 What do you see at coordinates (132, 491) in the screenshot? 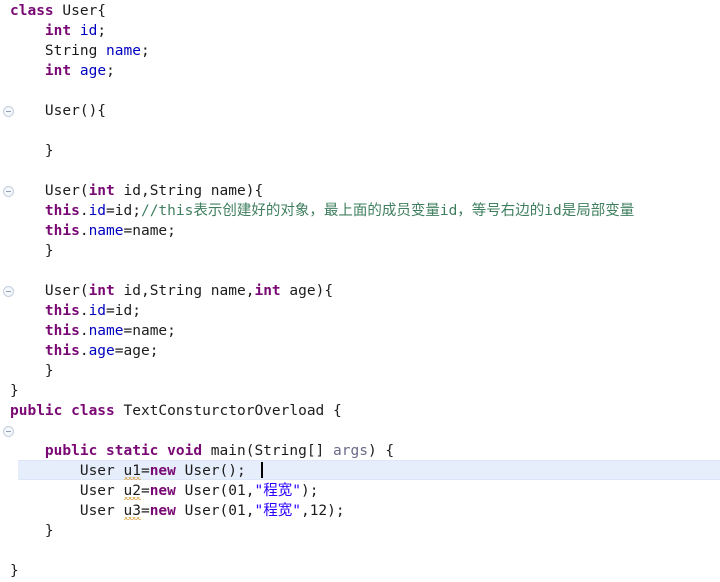
I see `code-token: u2` at bounding box center [132, 491].